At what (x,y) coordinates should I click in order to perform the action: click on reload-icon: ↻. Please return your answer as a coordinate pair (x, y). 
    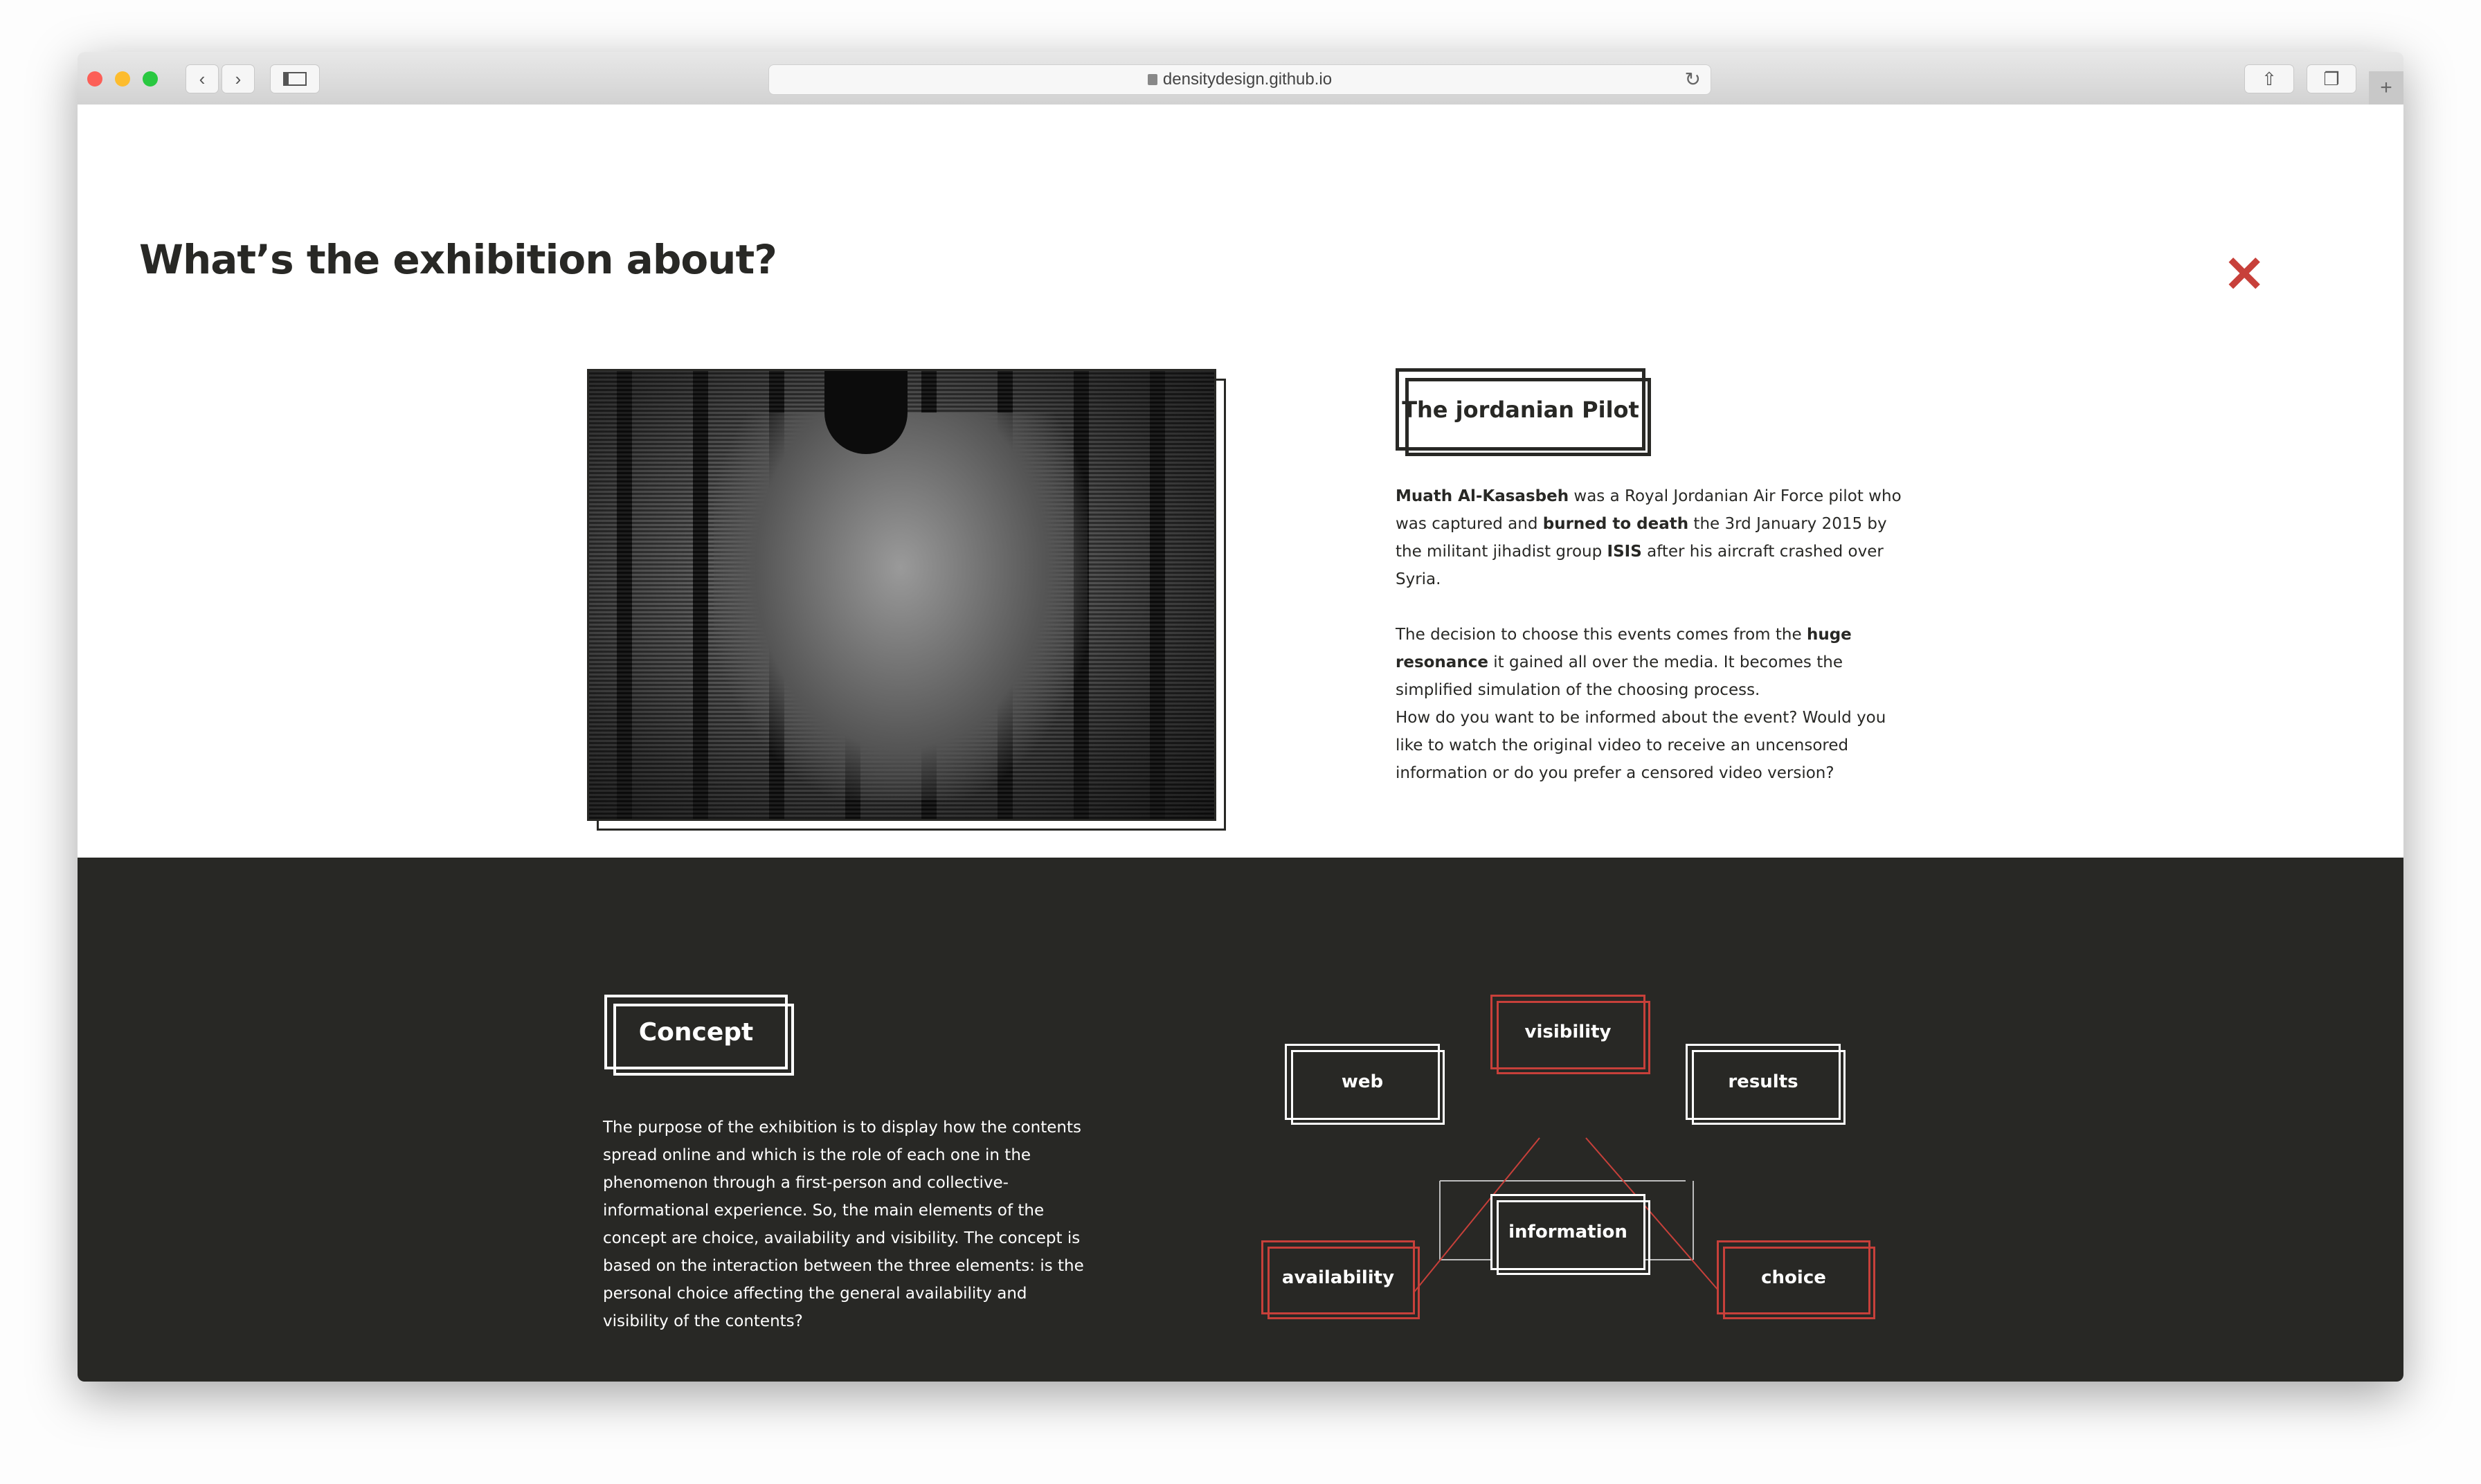
    Looking at the image, I should click on (1693, 79).